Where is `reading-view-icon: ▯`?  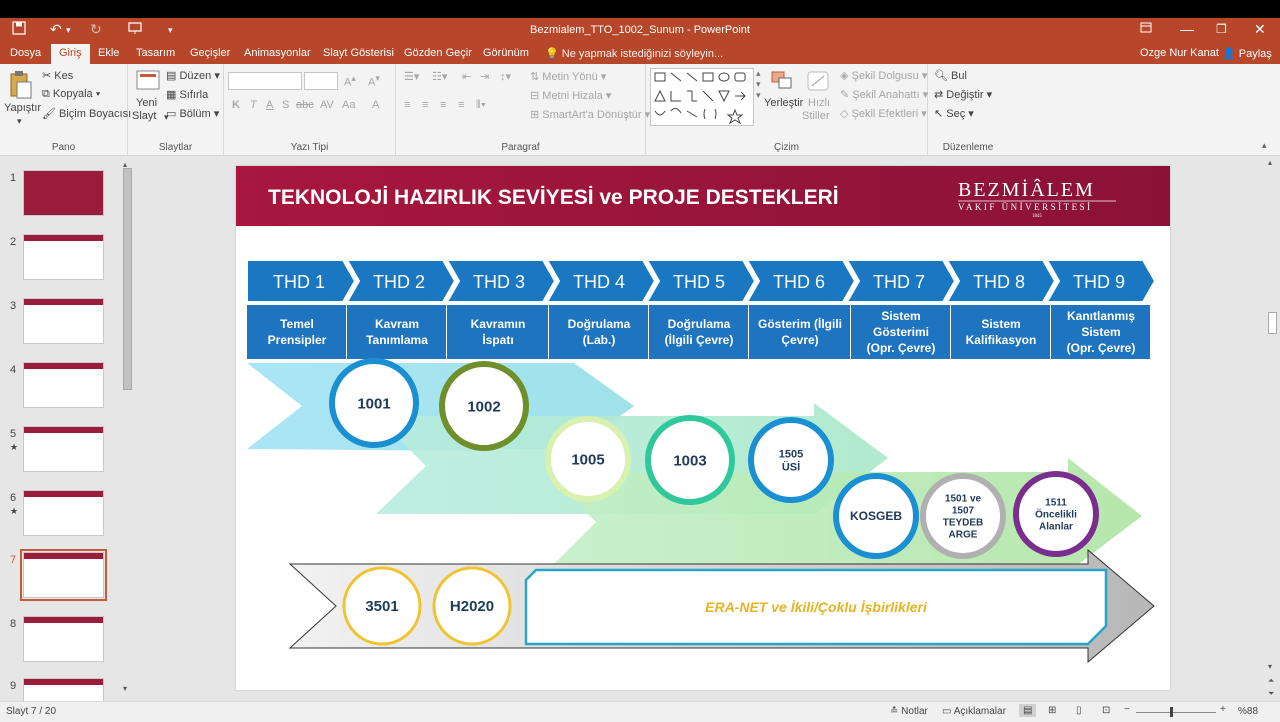
reading-view-icon: ▯ is located at coordinates (1079, 710).